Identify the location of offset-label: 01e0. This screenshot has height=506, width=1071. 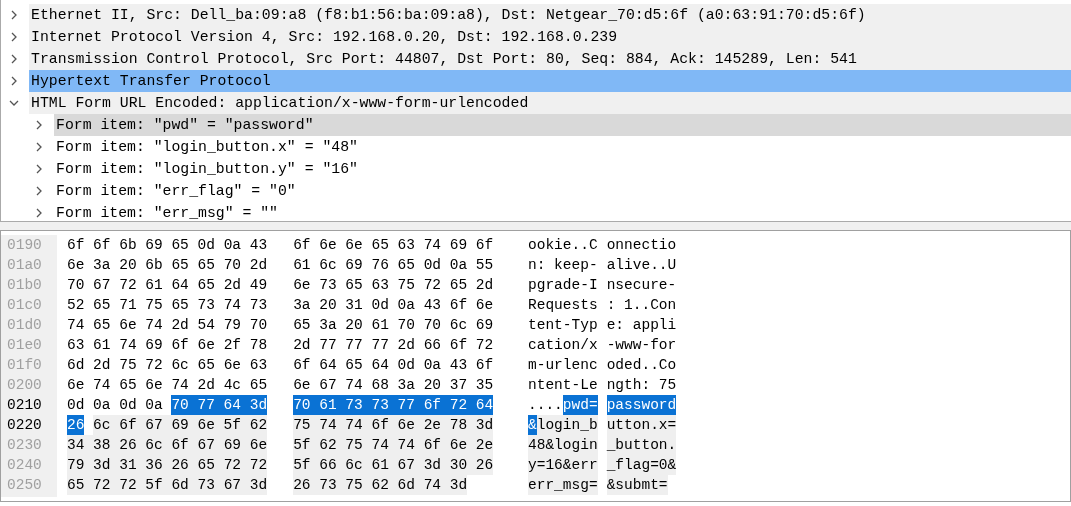
(25, 345).